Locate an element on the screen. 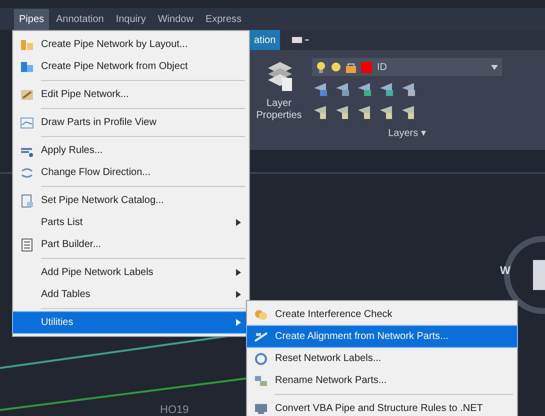 This screenshot has height=416, width=545. menu-item: Create Interference Check is located at coordinates (382, 314).